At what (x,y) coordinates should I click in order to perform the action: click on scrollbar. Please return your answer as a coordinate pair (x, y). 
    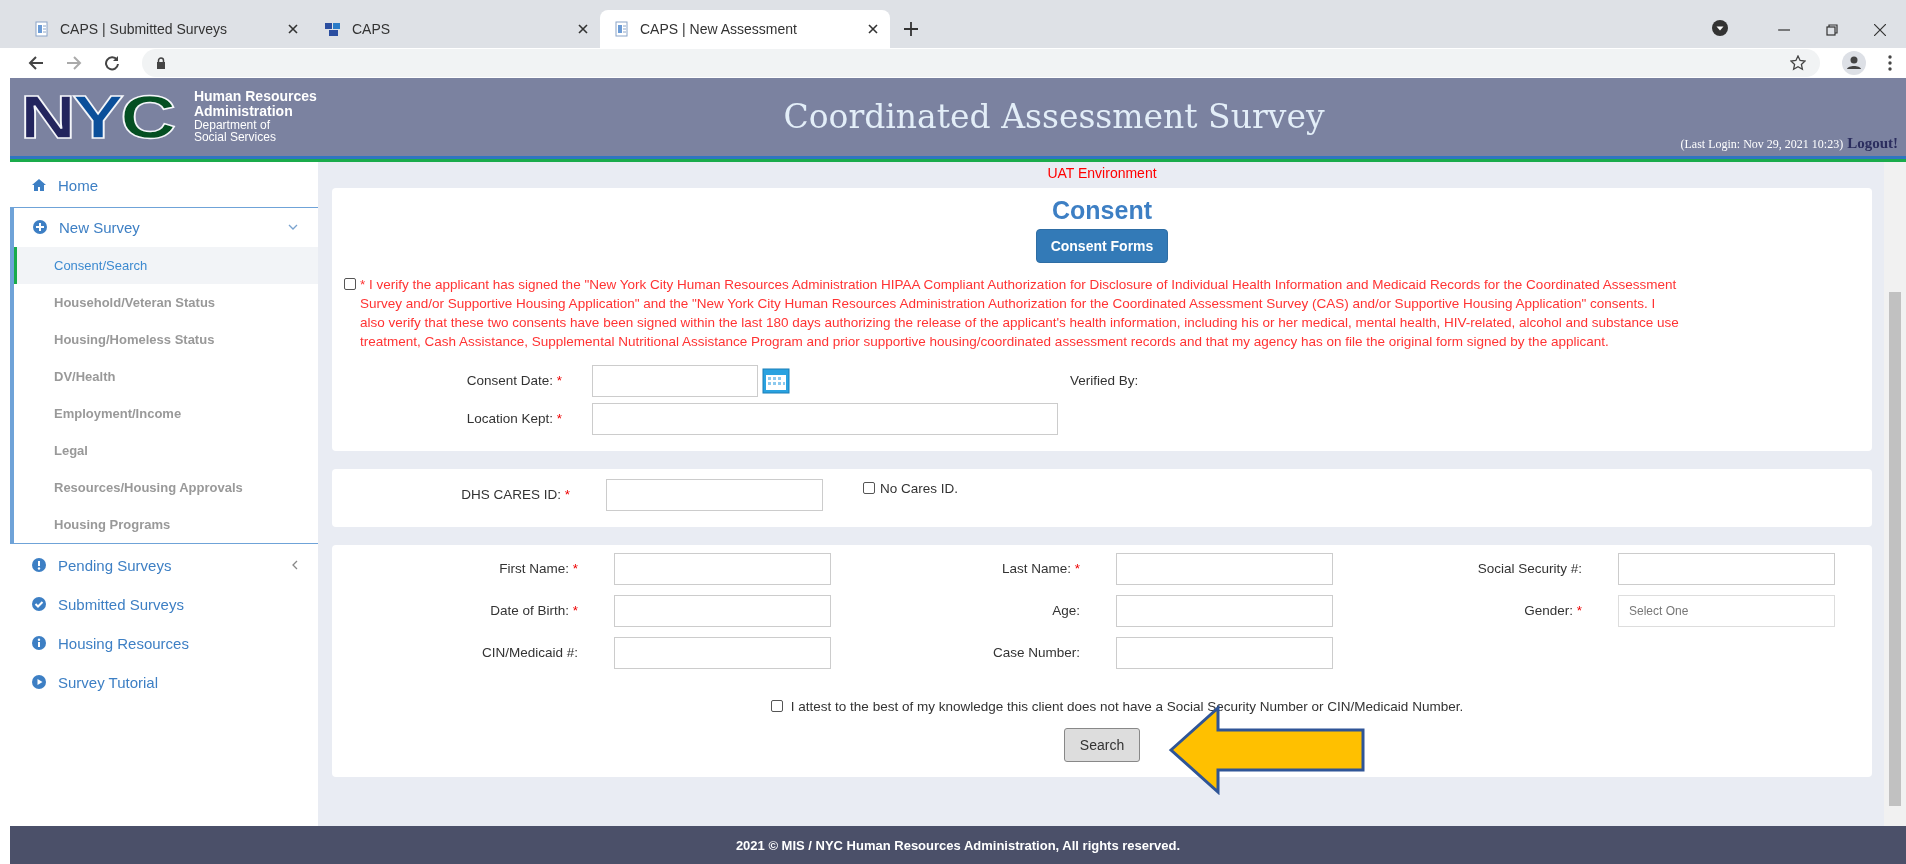
    Looking at the image, I should click on (1895, 494).